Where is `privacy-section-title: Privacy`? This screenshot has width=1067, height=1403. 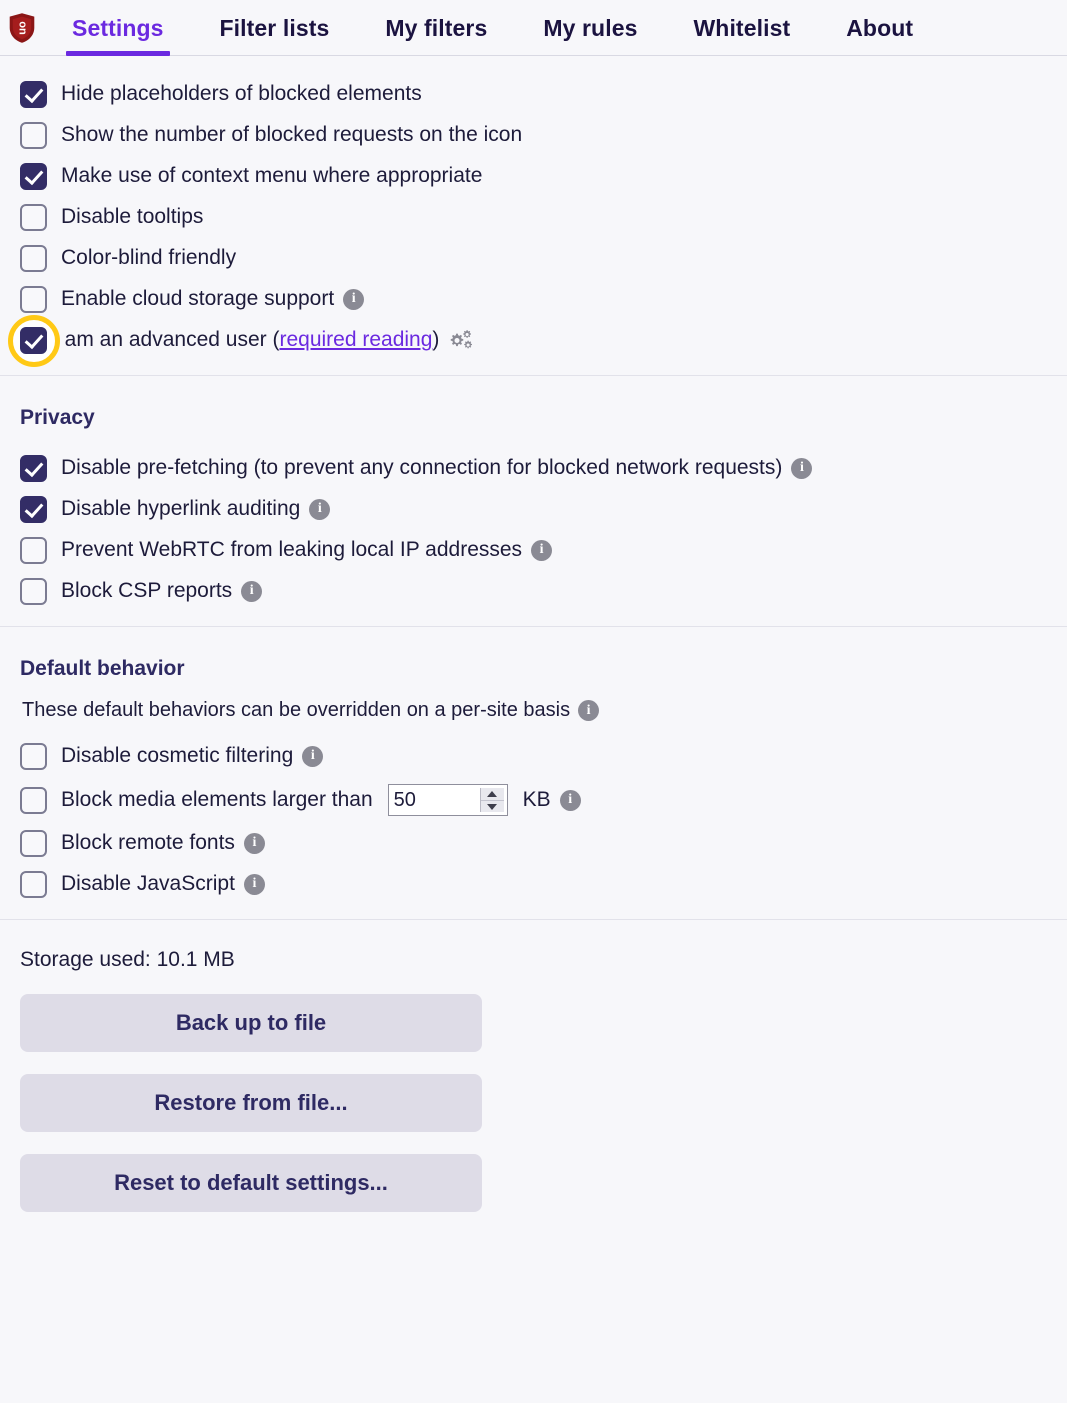
privacy-section-title: Privacy is located at coordinates (57, 417).